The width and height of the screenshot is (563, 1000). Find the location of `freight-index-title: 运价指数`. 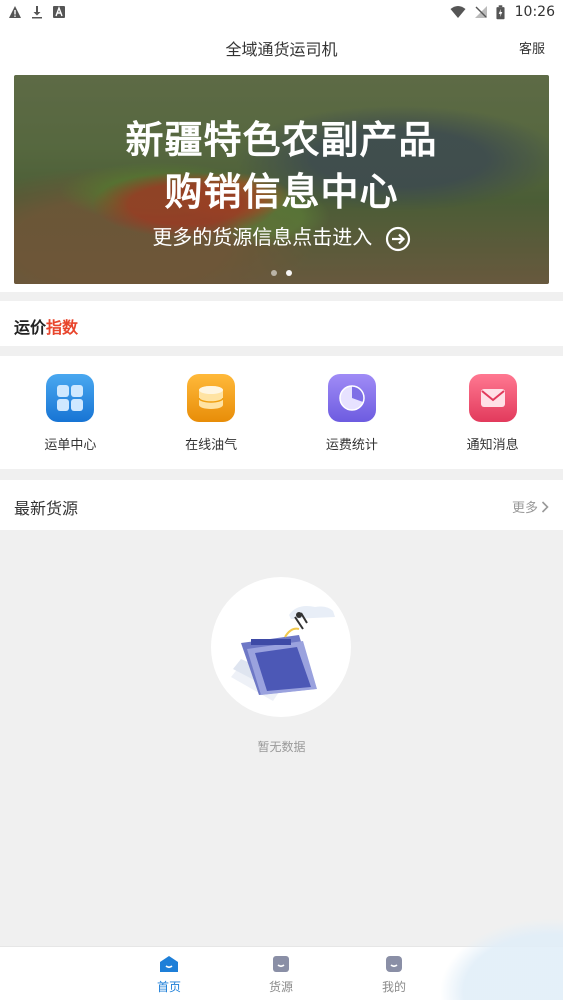

freight-index-title: 运价指数 is located at coordinates (46, 326).